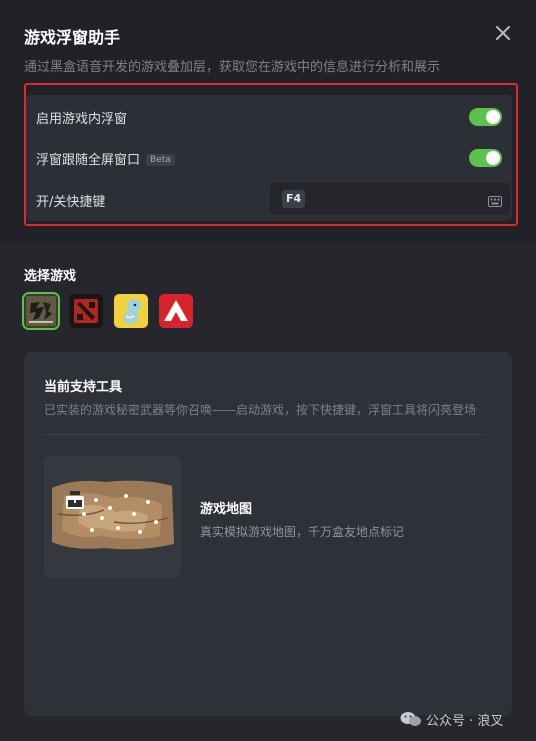 This screenshot has height=741, width=536. Describe the element at coordinates (302, 532) in the screenshot. I see `tool-description: 真实模拟游戏地图，千万盒友地点标记` at that location.